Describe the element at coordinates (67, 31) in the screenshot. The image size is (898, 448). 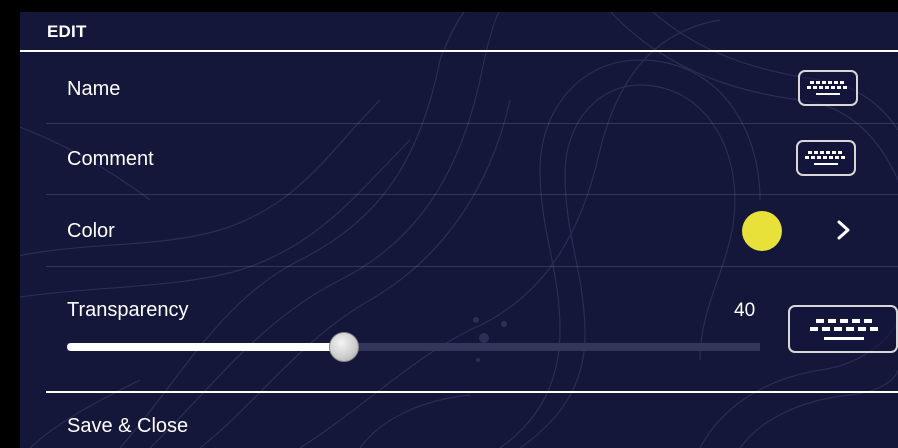
I see `page-title: EDIT` at that location.